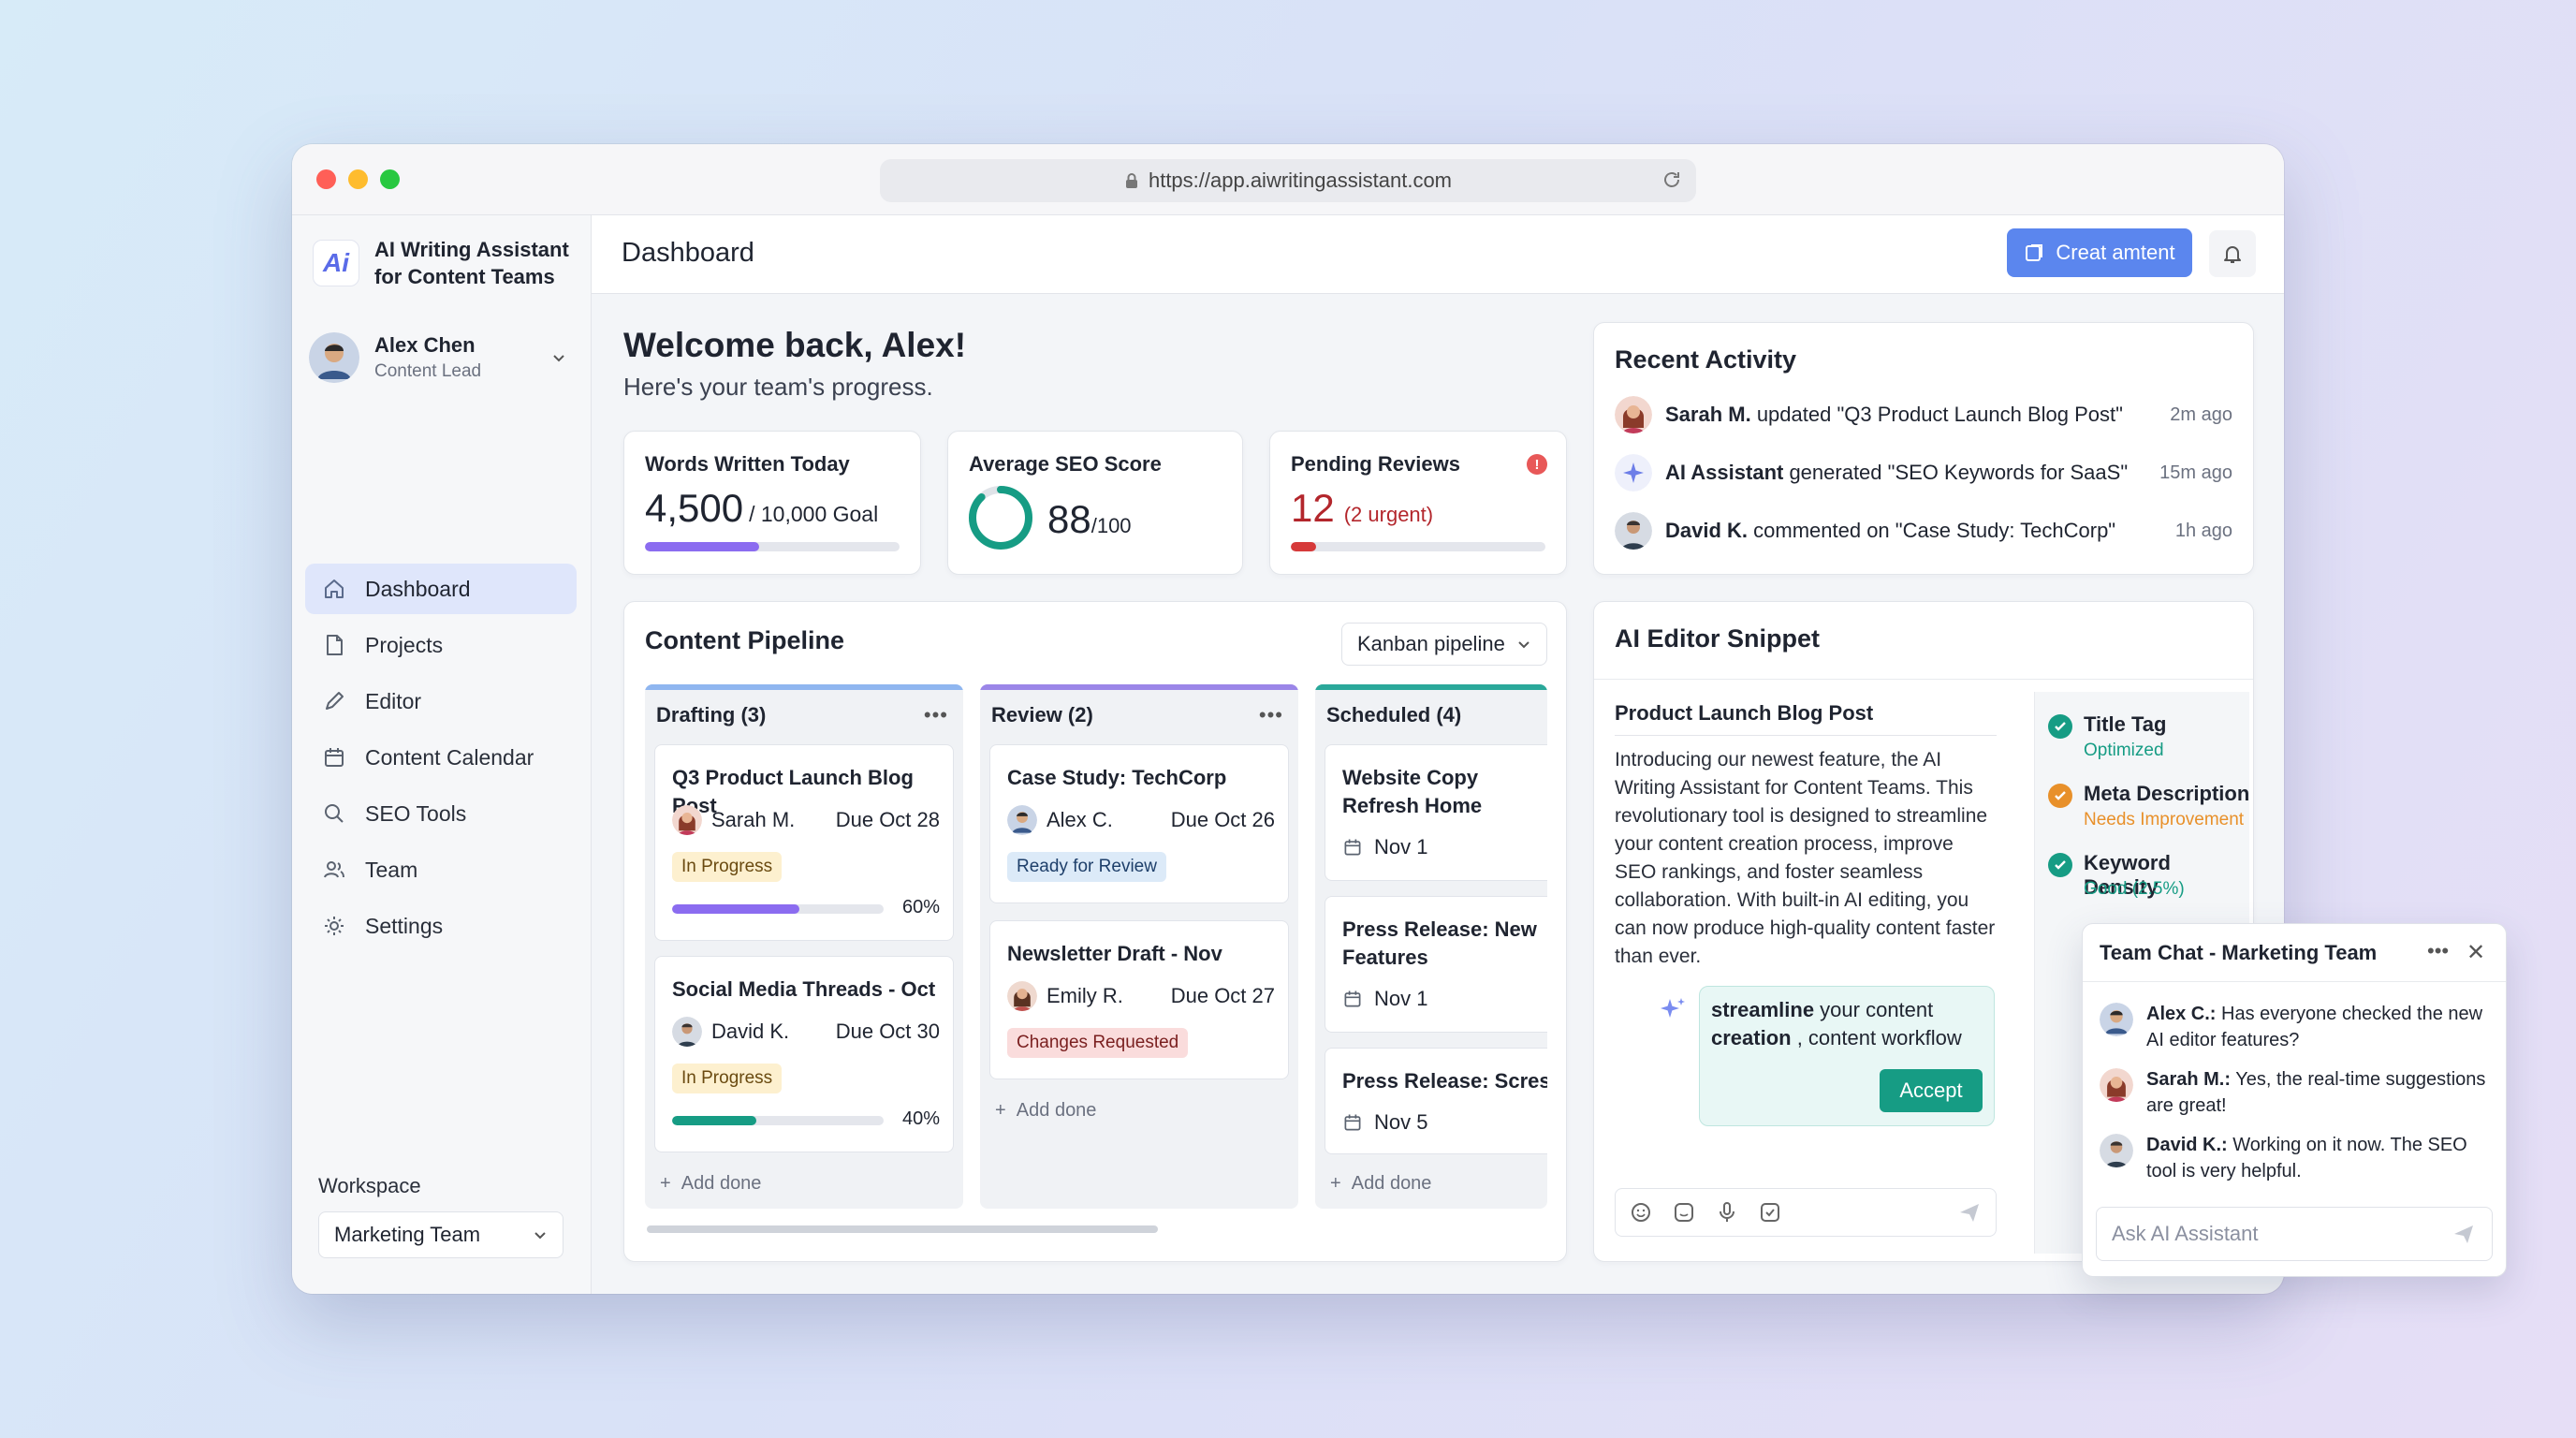  What do you see at coordinates (711, 714) in the screenshot?
I see `column-title: Drafting (3)` at bounding box center [711, 714].